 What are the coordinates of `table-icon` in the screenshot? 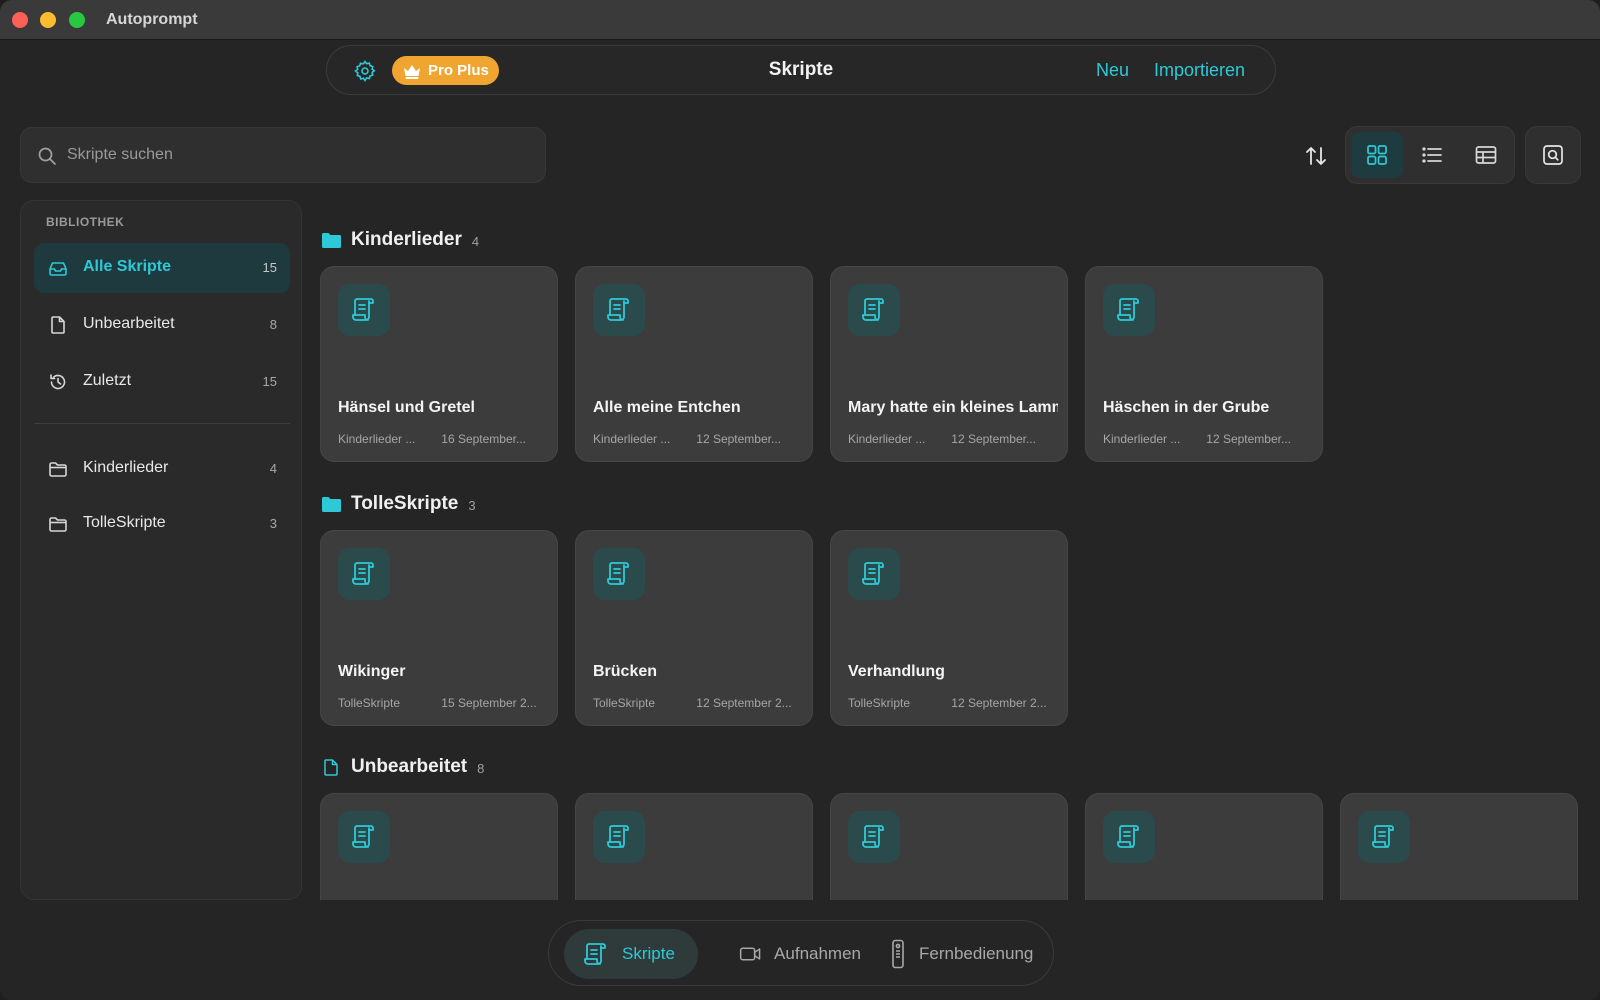 It's located at (1486, 155).